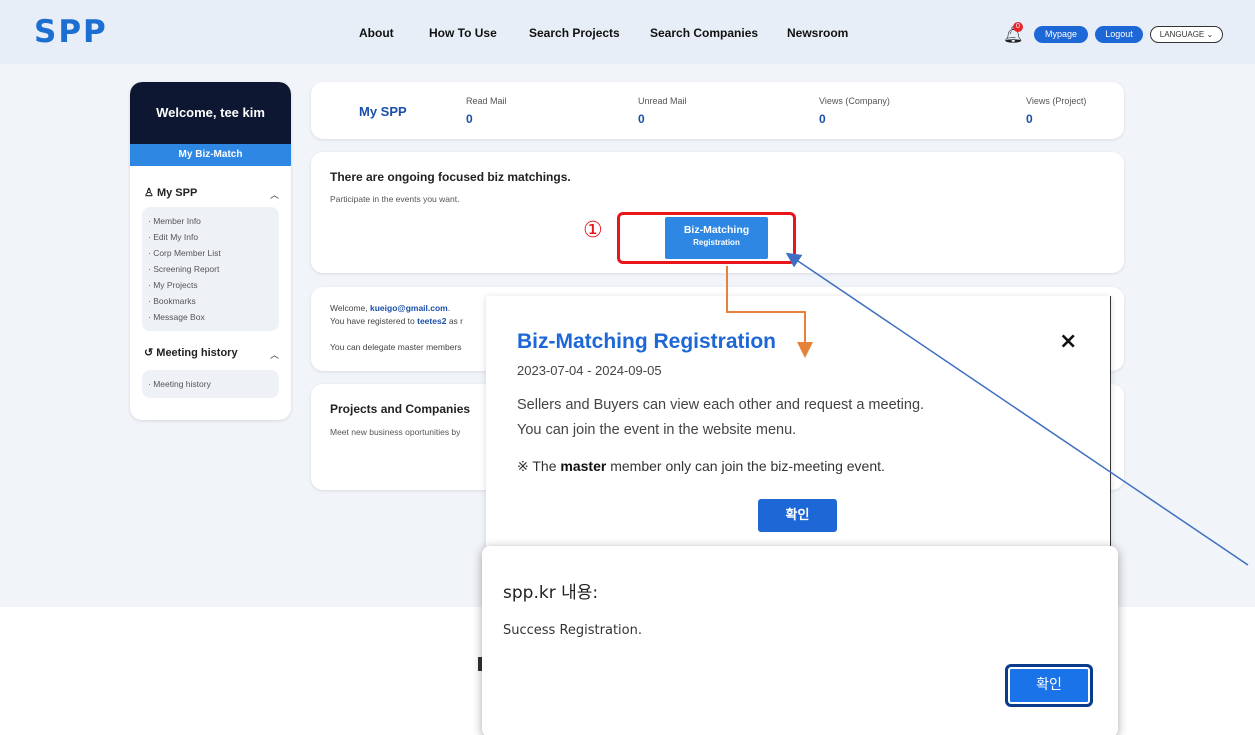 The height and width of the screenshot is (735, 1255). What do you see at coordinates (383, 111) in the screenshot?
I see `stats-title: My SPP` at bounding box center [383, 111].